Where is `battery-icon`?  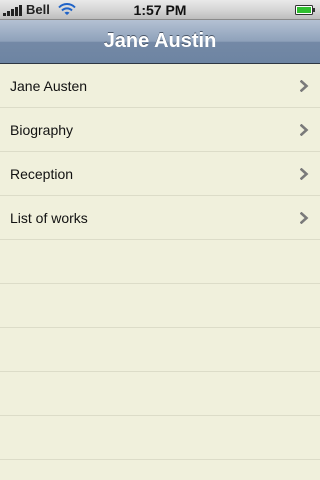 battery-icon is located at coordinates (305, 10).